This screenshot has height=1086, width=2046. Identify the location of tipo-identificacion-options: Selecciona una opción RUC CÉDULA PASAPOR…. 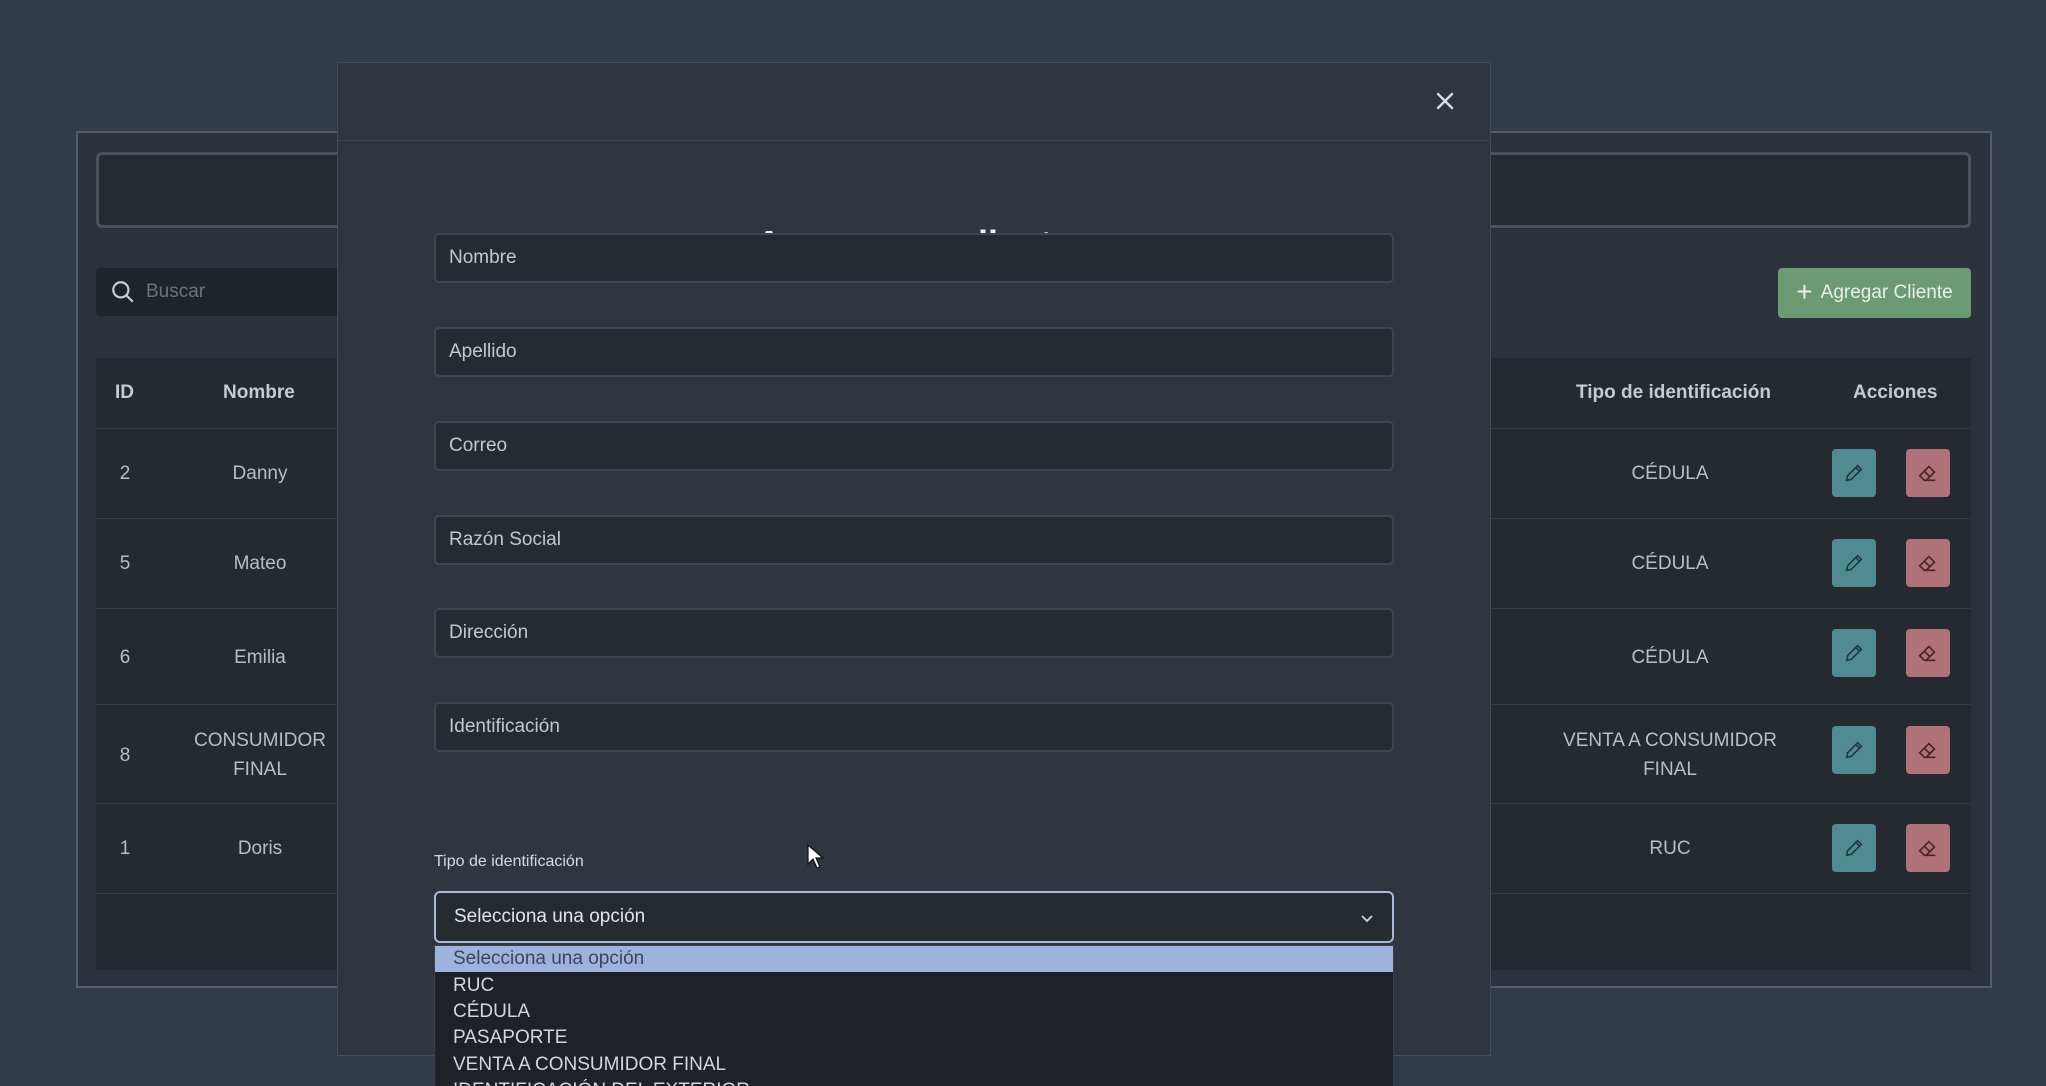
(914, 1015).